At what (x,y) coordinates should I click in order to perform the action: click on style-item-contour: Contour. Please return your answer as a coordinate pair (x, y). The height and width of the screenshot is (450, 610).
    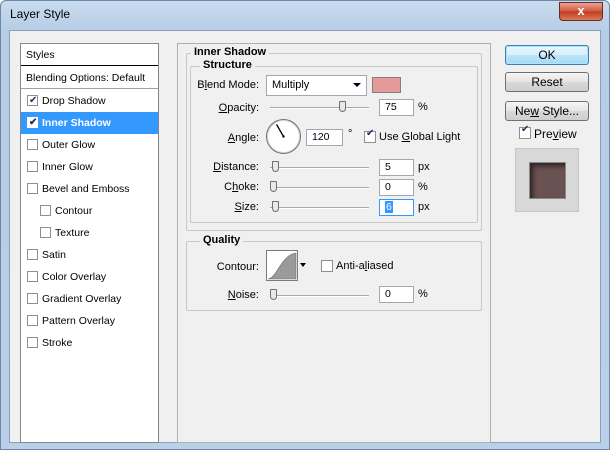
    Looking at the image, I should click on (89, 211).